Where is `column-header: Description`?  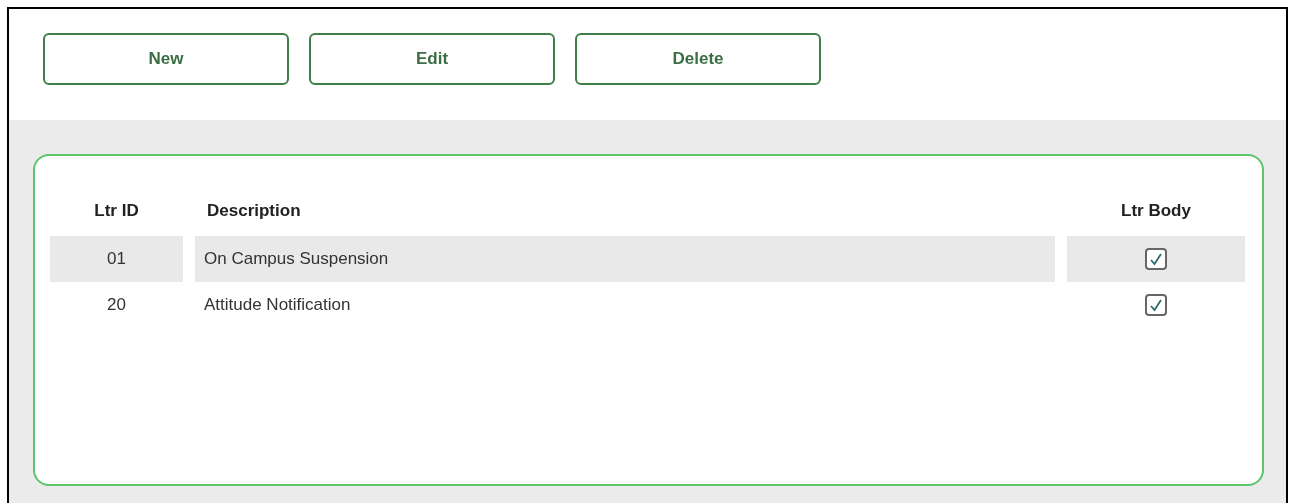 column-header: Description is located at coordinates (254, 211).